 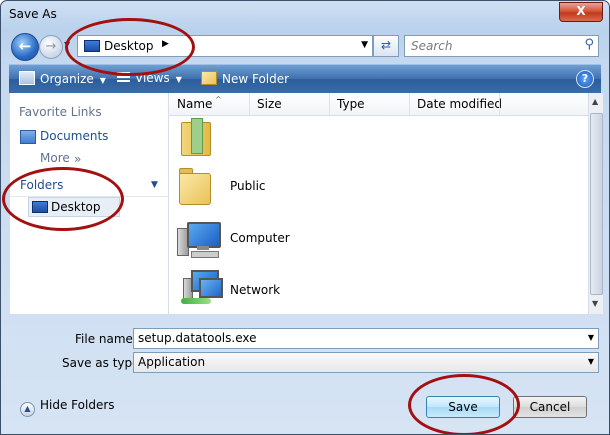 What do you see at coordinates (60, 112) in the screenshot?
I see `favorite-links-heading: Favorite Links` at bounding box center [60, 112].